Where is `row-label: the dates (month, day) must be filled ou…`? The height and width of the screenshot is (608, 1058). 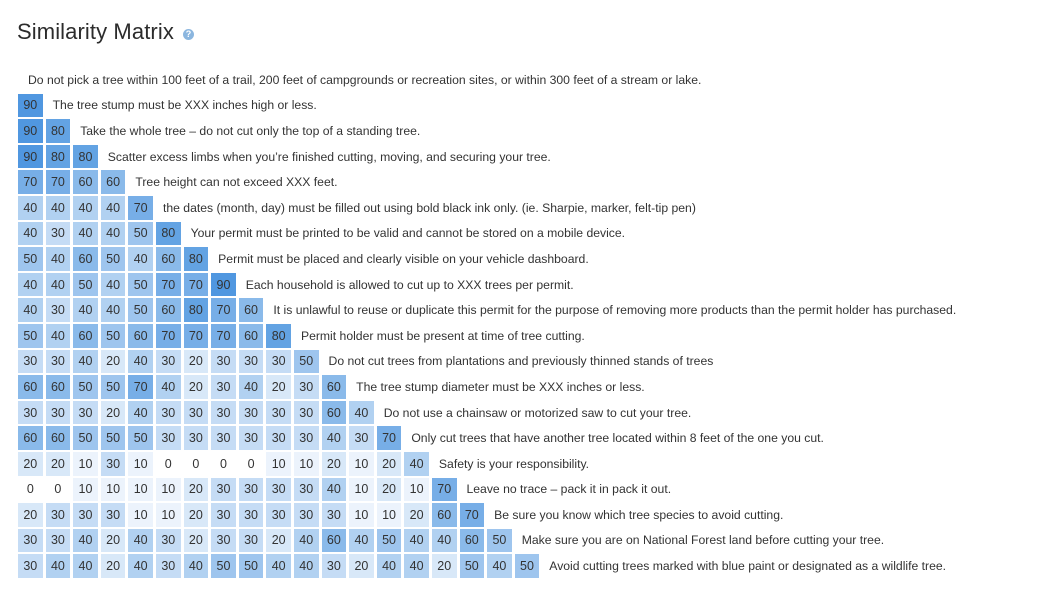 row-label: the dates (month, day) must be filled ou… is located at coordinates (429, 208).